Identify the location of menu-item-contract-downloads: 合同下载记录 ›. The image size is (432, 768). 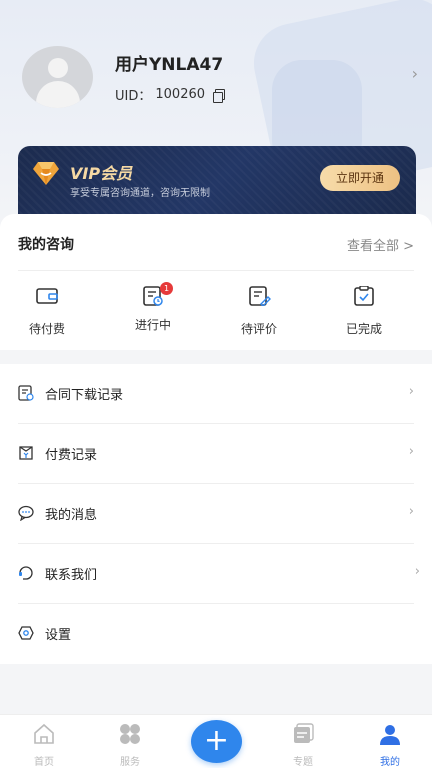
(216, 394).